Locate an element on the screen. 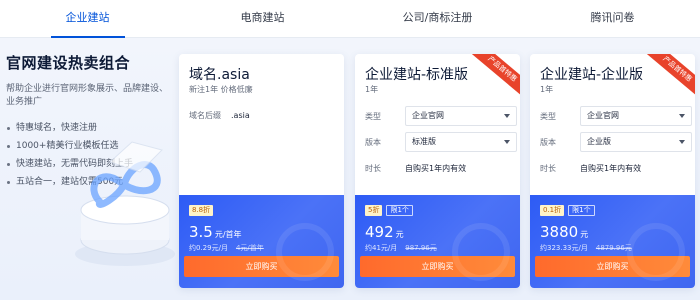 Image resolution: width=700 pixels, height=300 pixels. edition-row: 版本 标准版 is located at coordinates (441, 142).